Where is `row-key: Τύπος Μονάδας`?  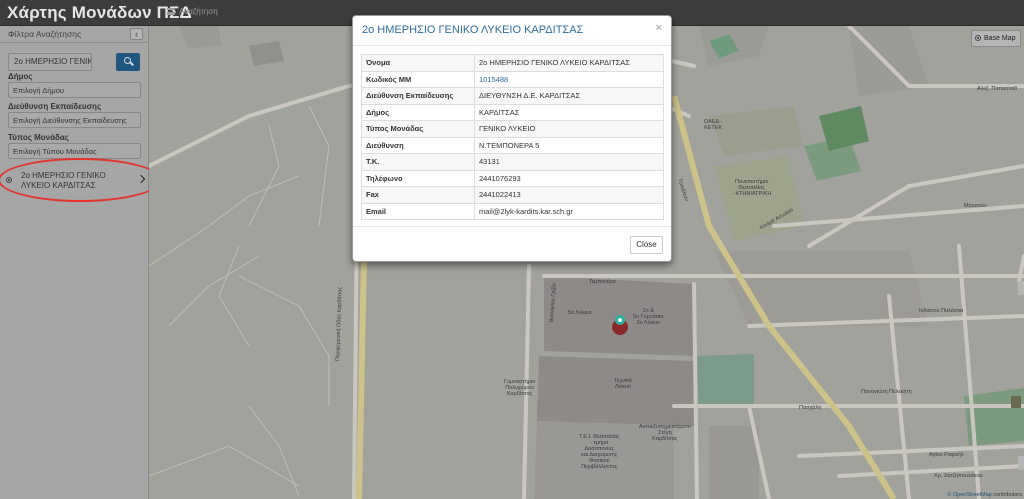 row-key: Τύπος Μονάδας is located at coordinates (418, 129).